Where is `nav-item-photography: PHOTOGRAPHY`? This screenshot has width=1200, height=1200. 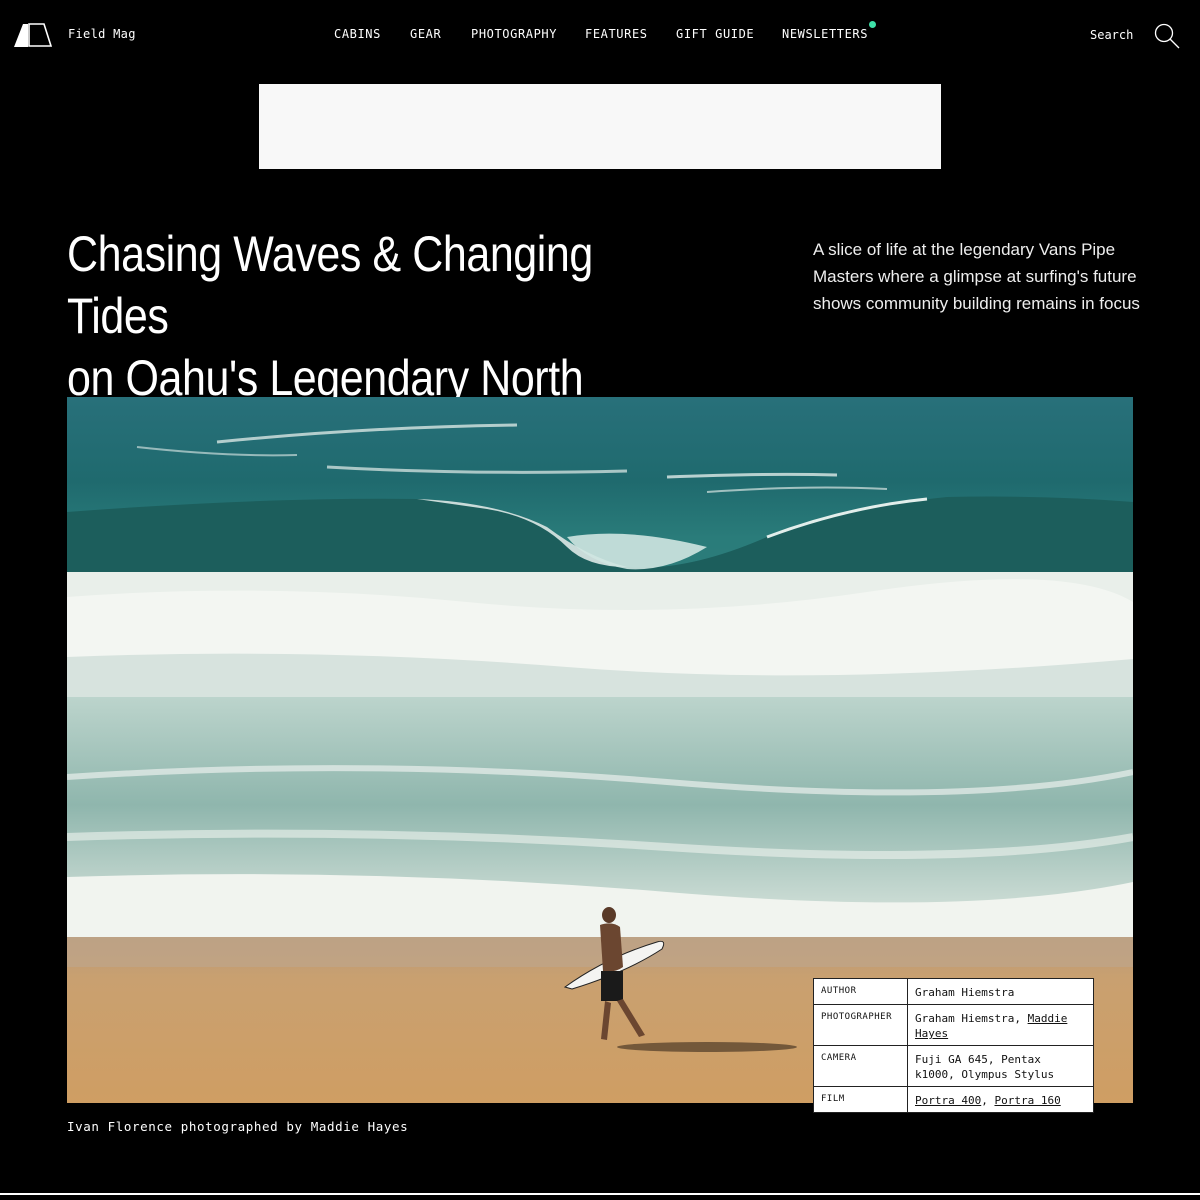
nav-item-photography: PHOTOGRAPHY is located at coordinates (514, 34).